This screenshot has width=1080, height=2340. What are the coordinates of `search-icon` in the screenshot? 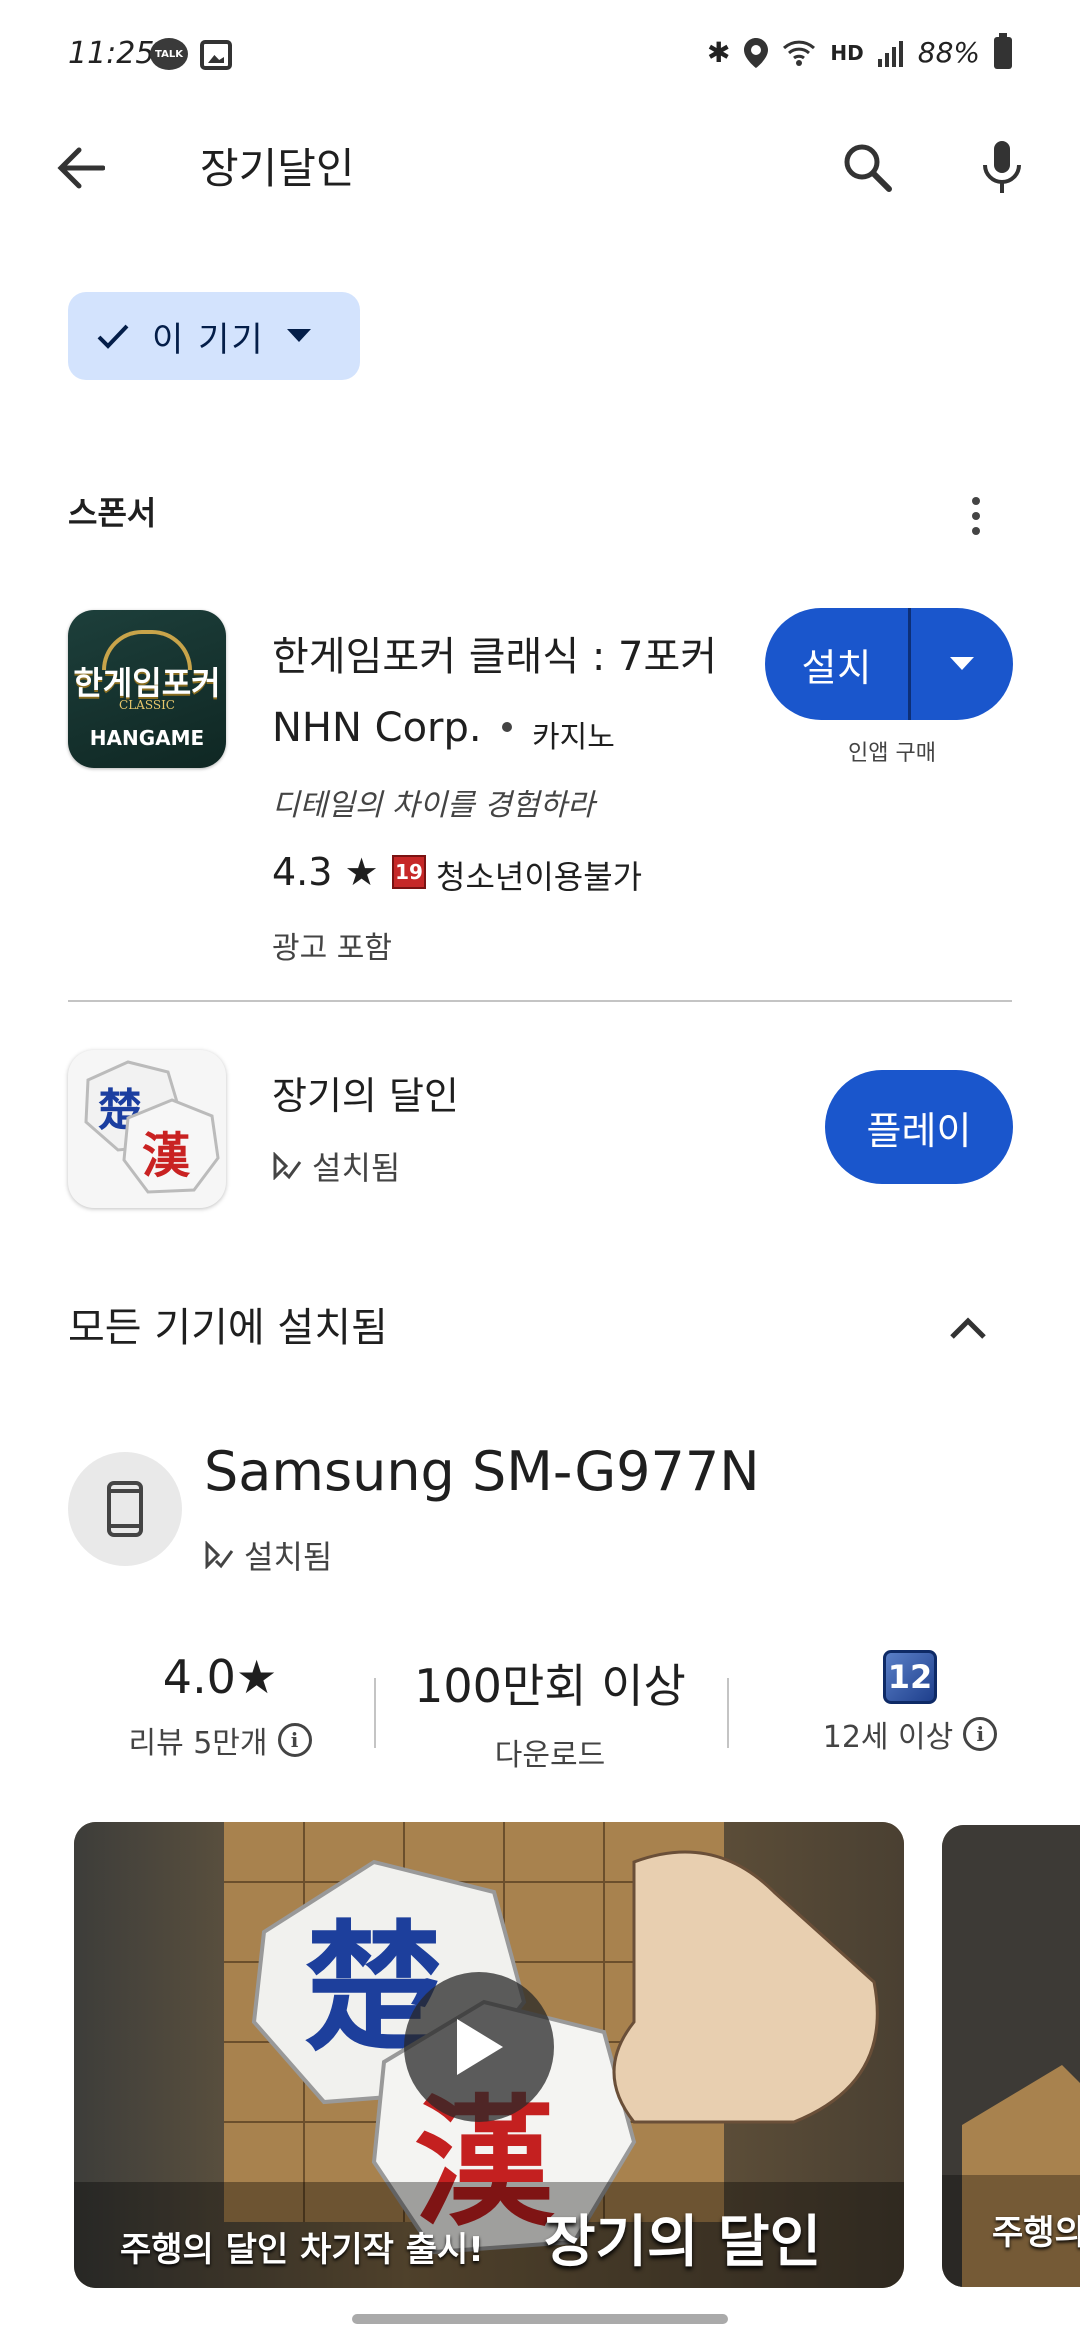 It's located at (868, 168).